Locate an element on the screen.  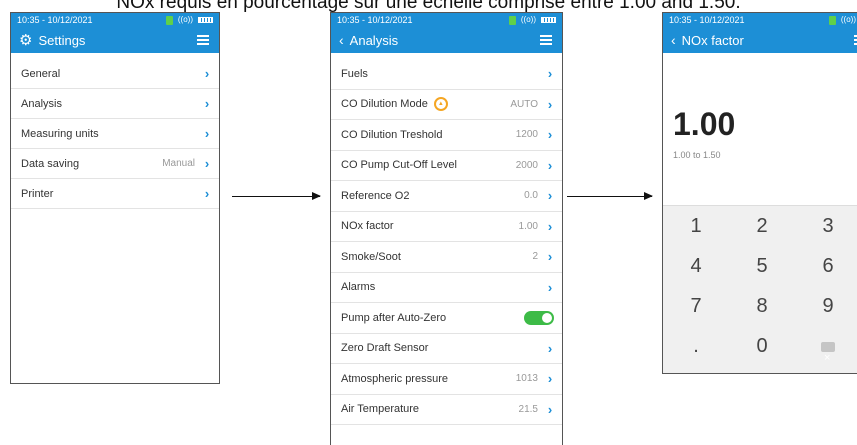
analysis-item-pump-after-auto-zero: Pump after Auto-Zero is located at coordinates (446, 318).